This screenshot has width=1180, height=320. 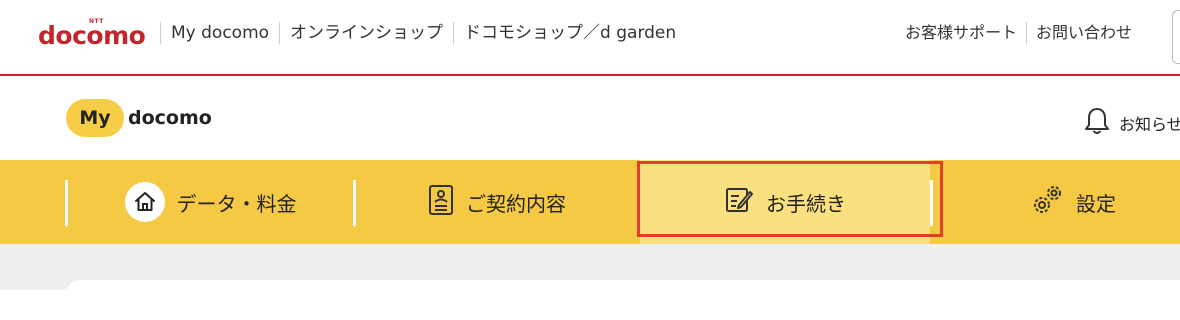 What do you see at coordinates (623, 300) in the screenshot?
I see `content-card` at bounding box center [623, 300].